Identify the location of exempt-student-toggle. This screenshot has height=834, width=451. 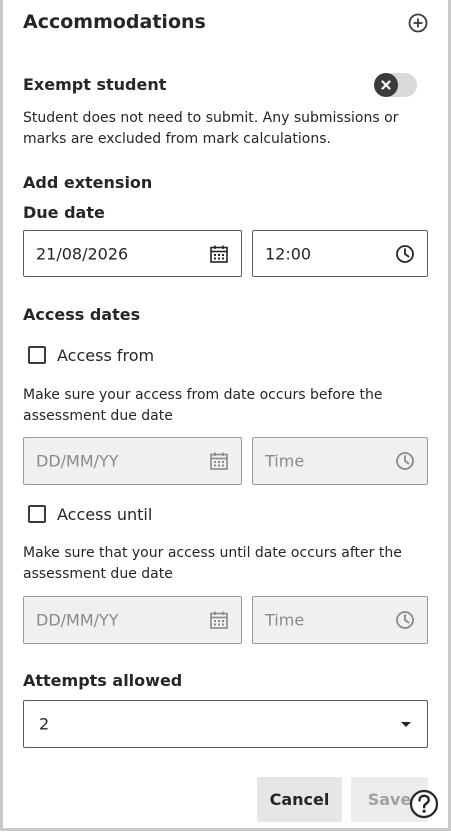
(395, 85).